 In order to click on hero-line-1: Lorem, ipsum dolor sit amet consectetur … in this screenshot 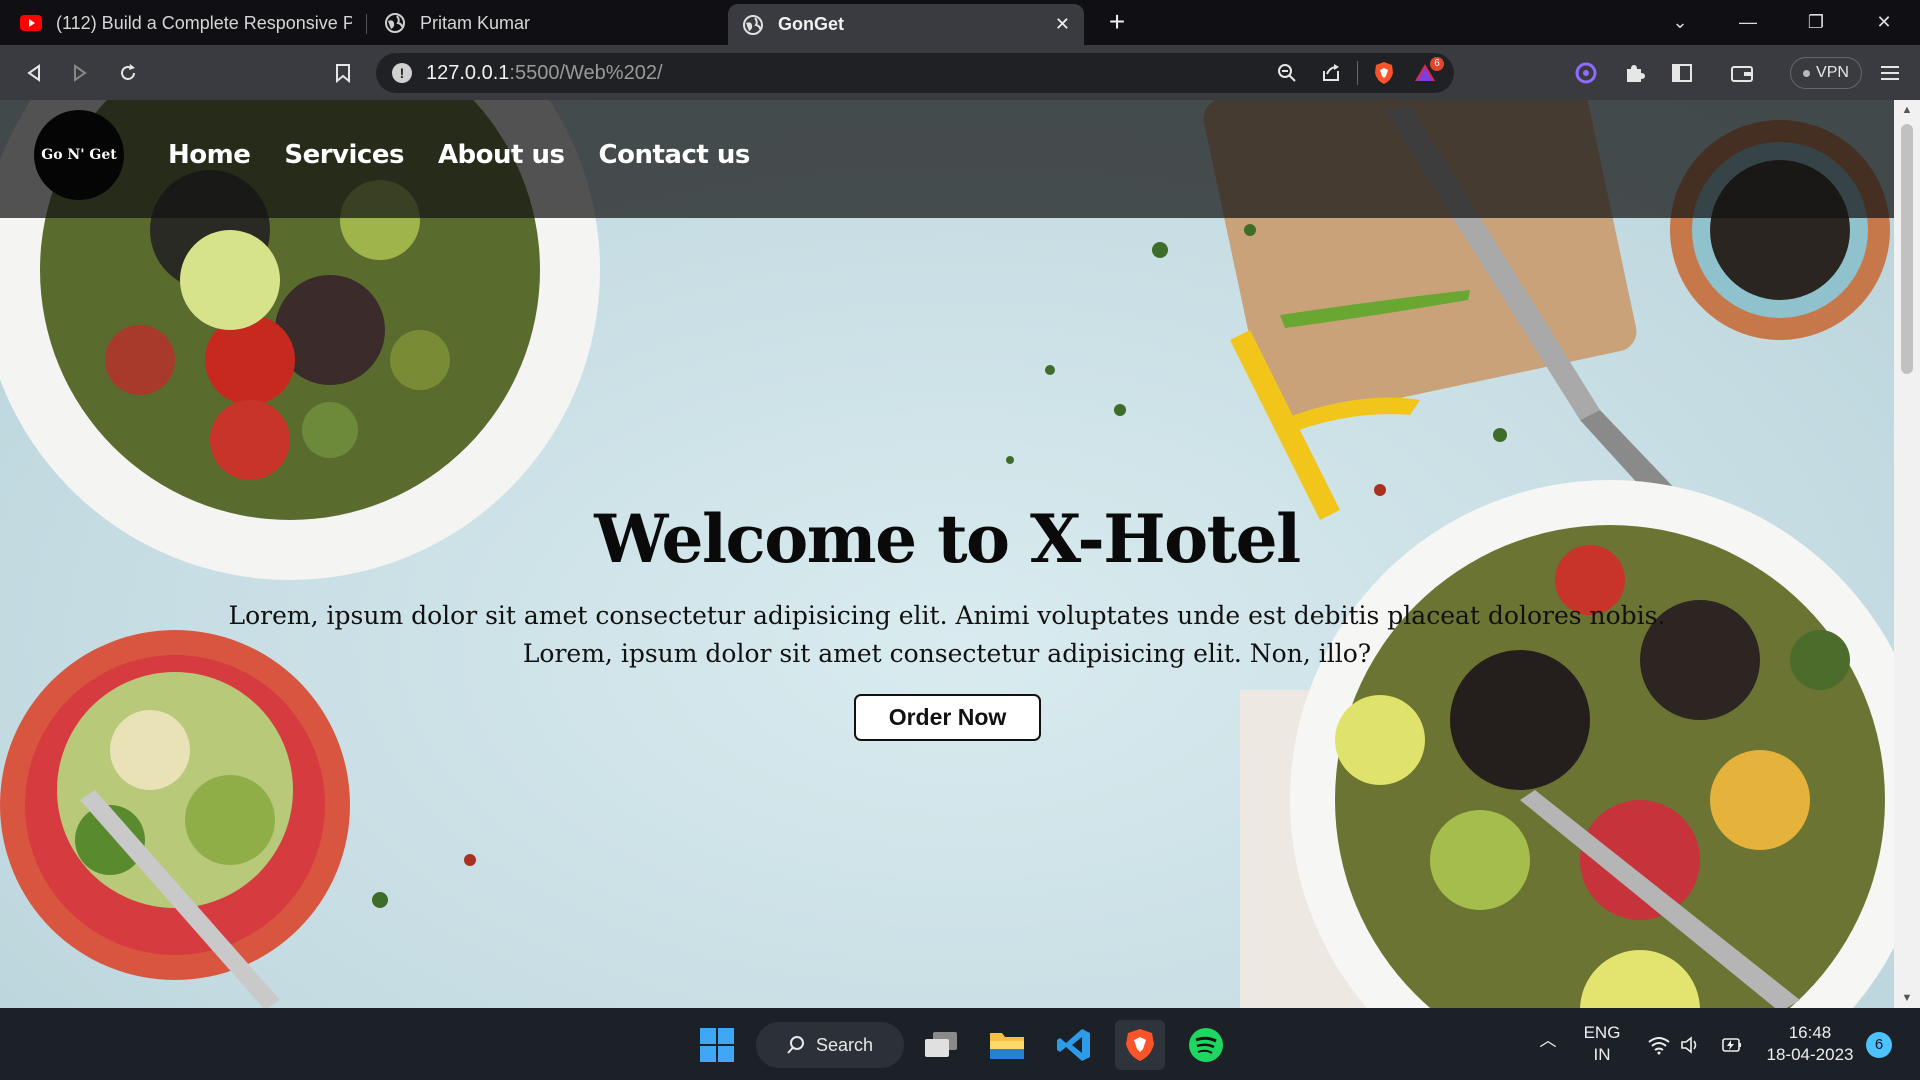, I will do `click(947, 615)`.